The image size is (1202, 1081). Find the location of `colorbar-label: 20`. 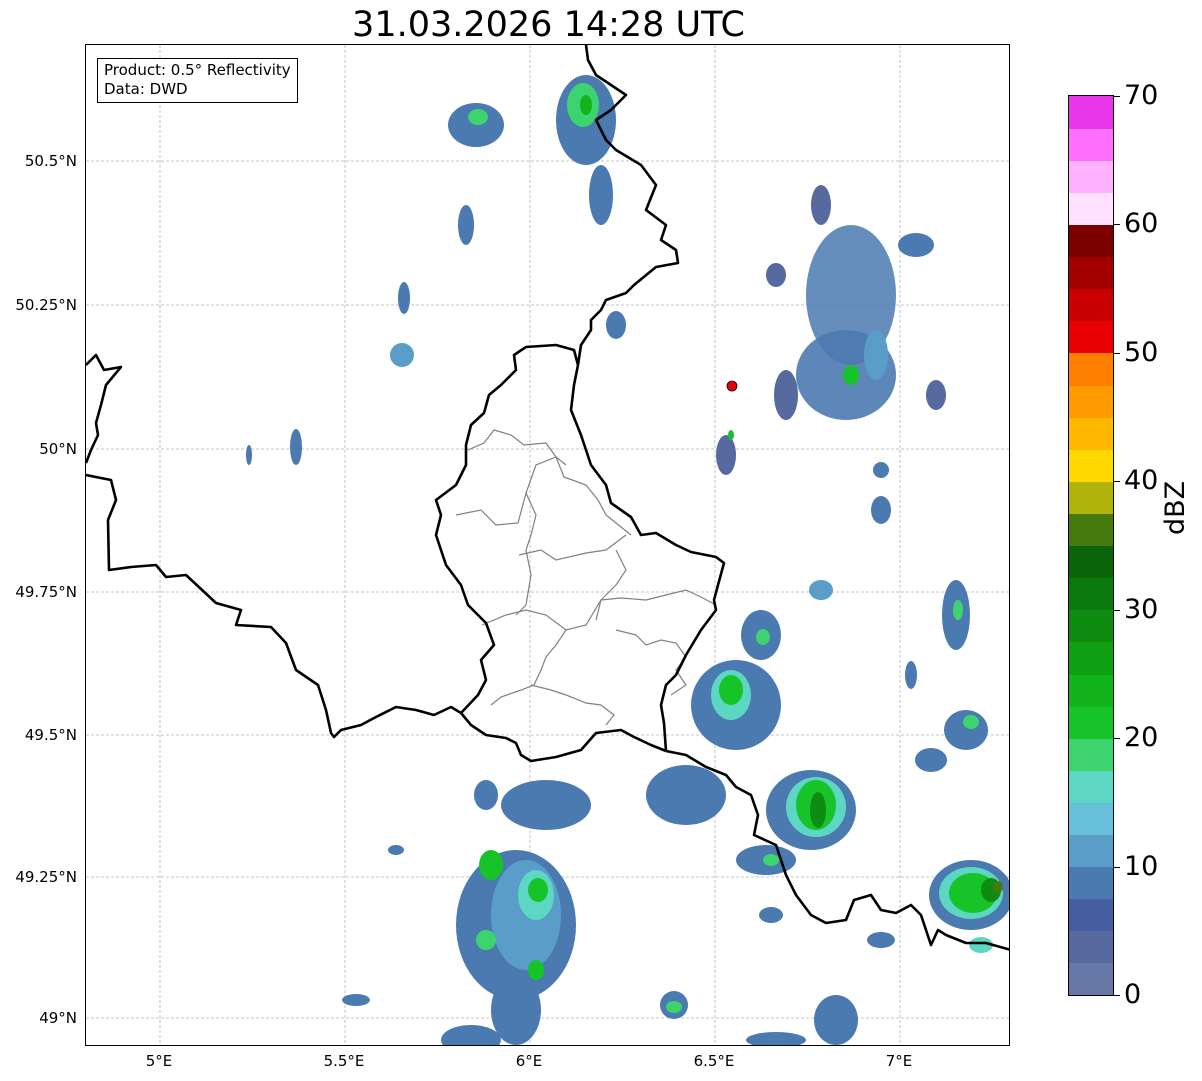

colorbar-label: 20 is located at coordinates (1141, 737).